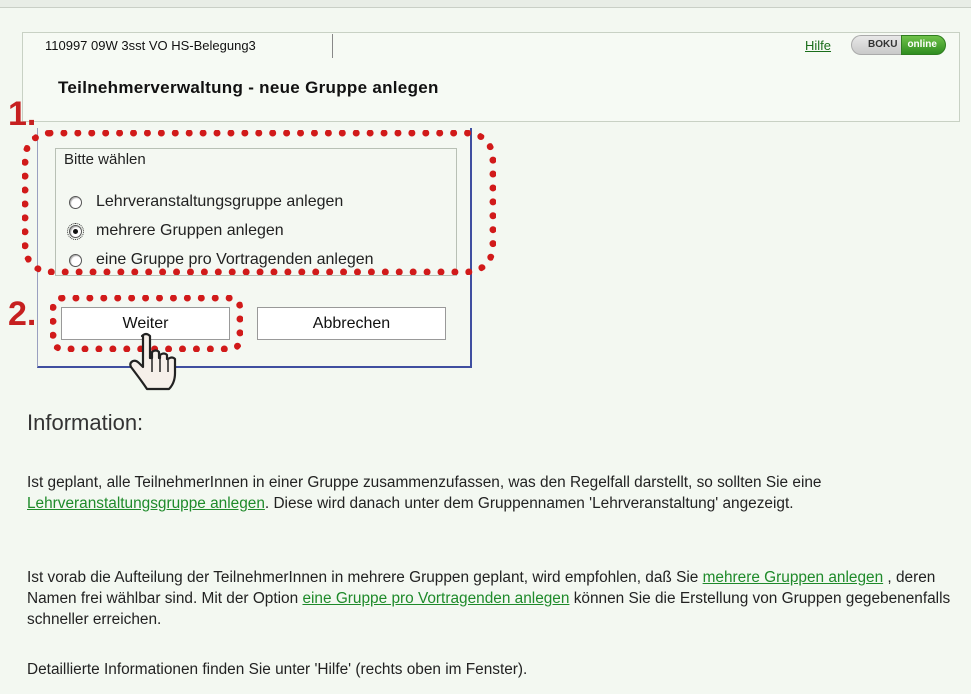 The width and height of the screenshot is (971, 694). I want to click on cancel-button: Abbrechen, so click(351, 323).